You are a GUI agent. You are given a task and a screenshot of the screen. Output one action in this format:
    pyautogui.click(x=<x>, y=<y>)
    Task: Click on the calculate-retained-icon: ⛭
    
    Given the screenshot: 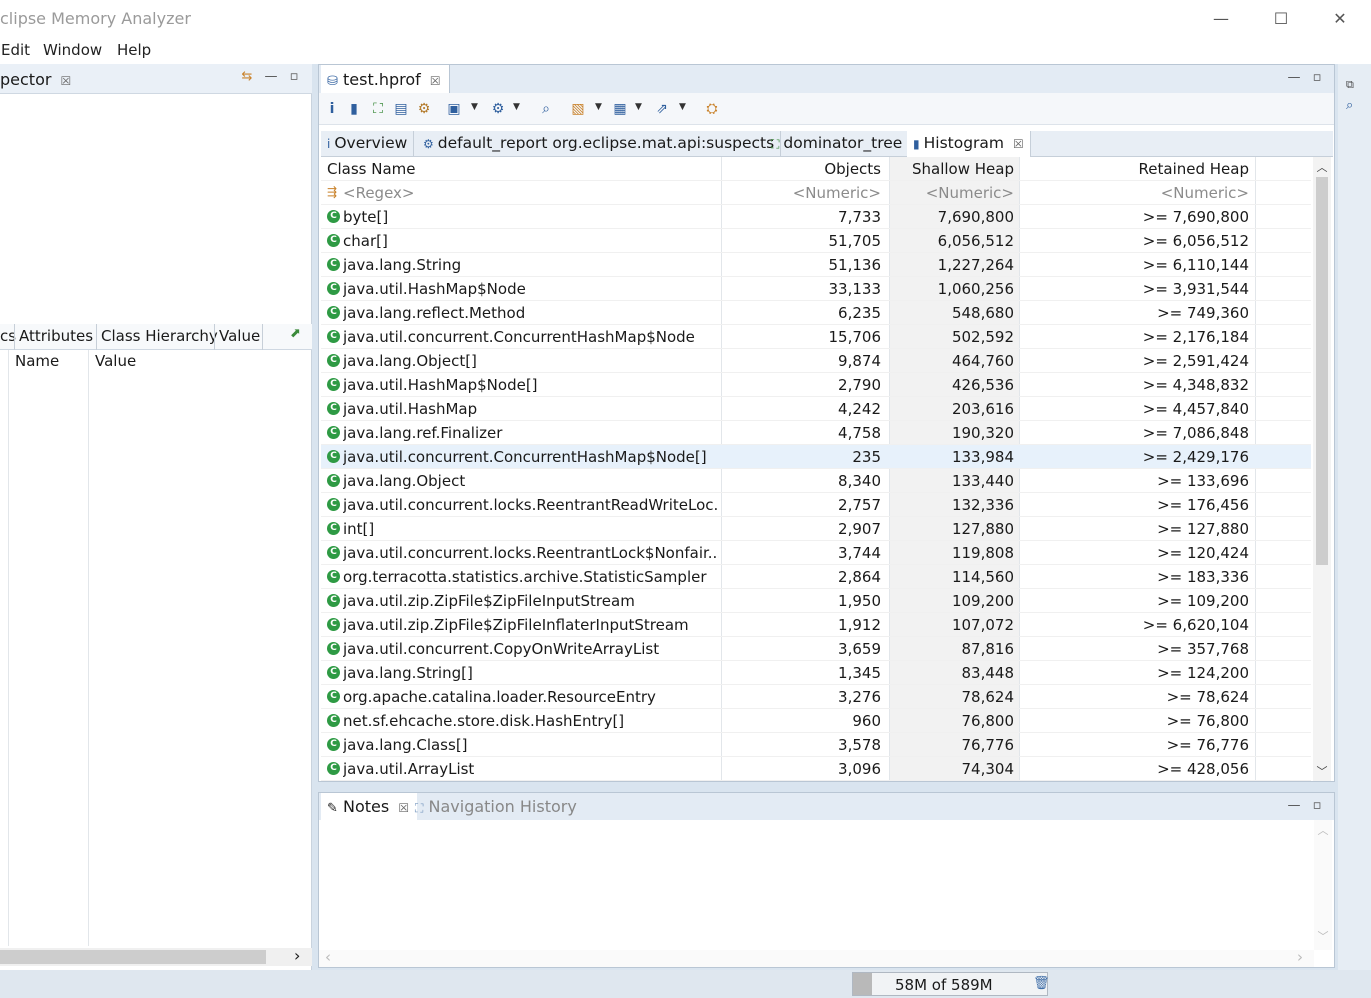 What is the action you would take?
    pyautogui.click(x=712, y=109)
    